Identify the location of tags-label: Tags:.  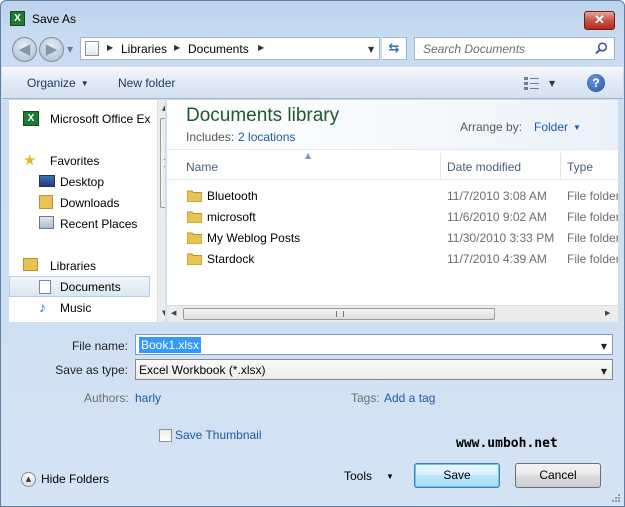
(365, 398).